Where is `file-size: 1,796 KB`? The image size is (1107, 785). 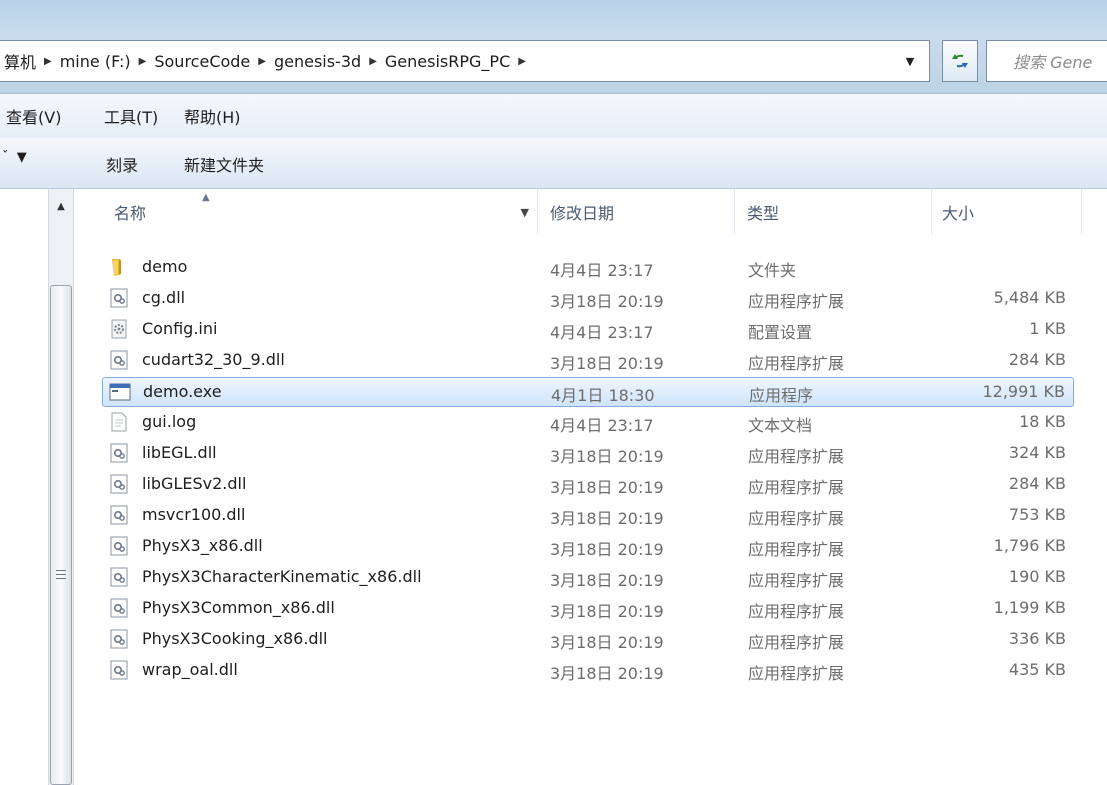 file-size: 1,796 KB is located at coordinates (1029, 545).